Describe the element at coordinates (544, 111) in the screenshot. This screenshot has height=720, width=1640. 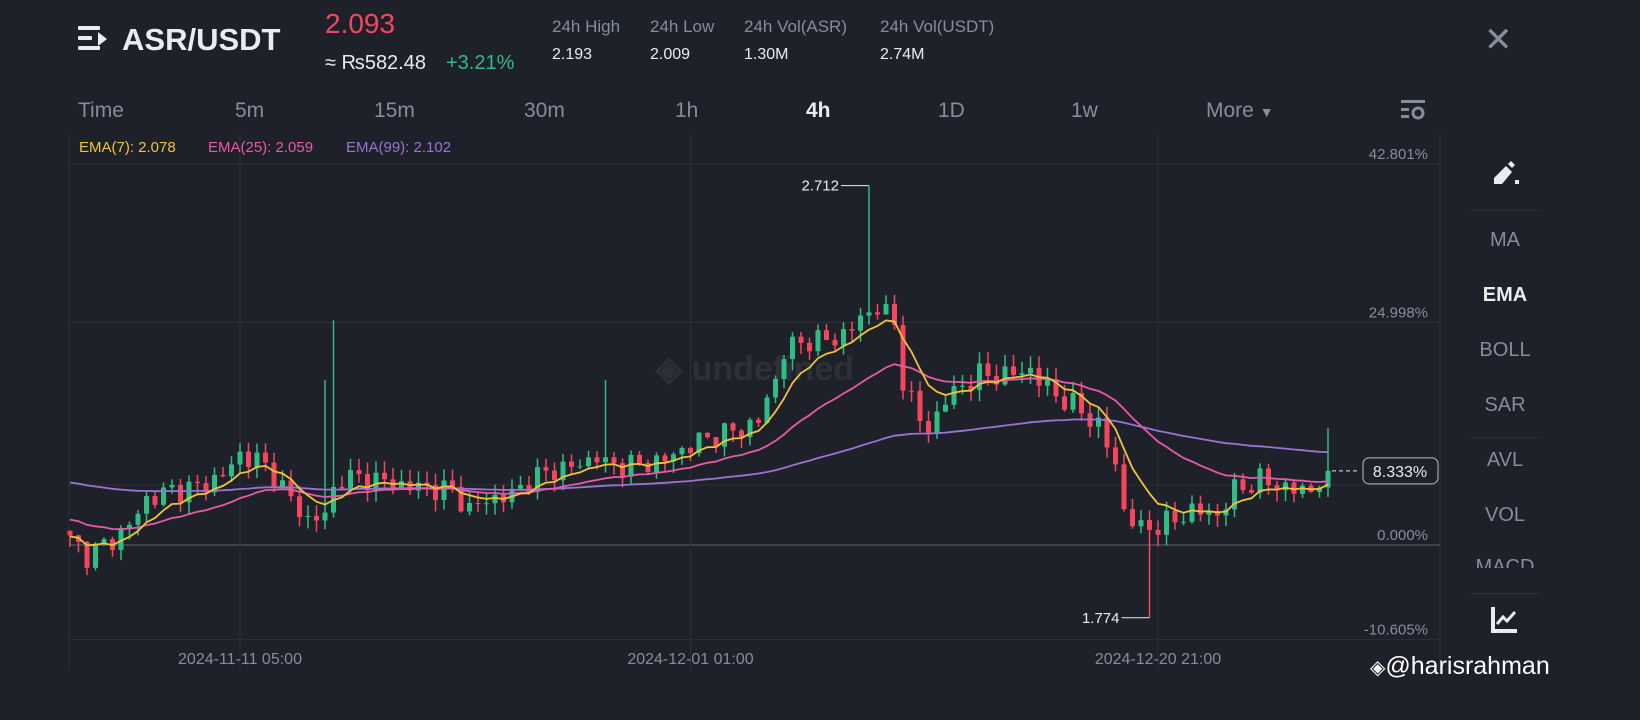
I see `tab-30m: 30m` at that location.